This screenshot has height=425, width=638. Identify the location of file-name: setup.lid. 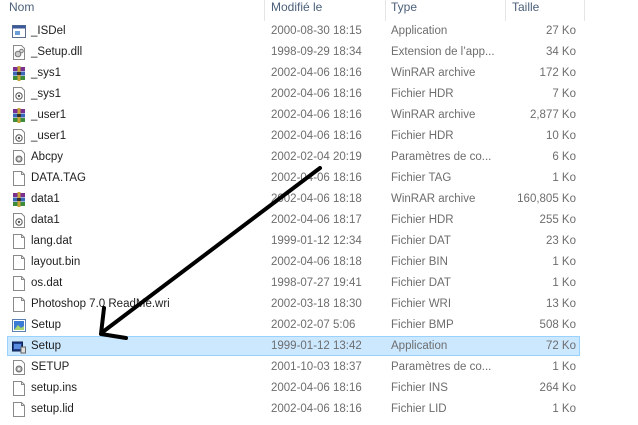
(52, 409).